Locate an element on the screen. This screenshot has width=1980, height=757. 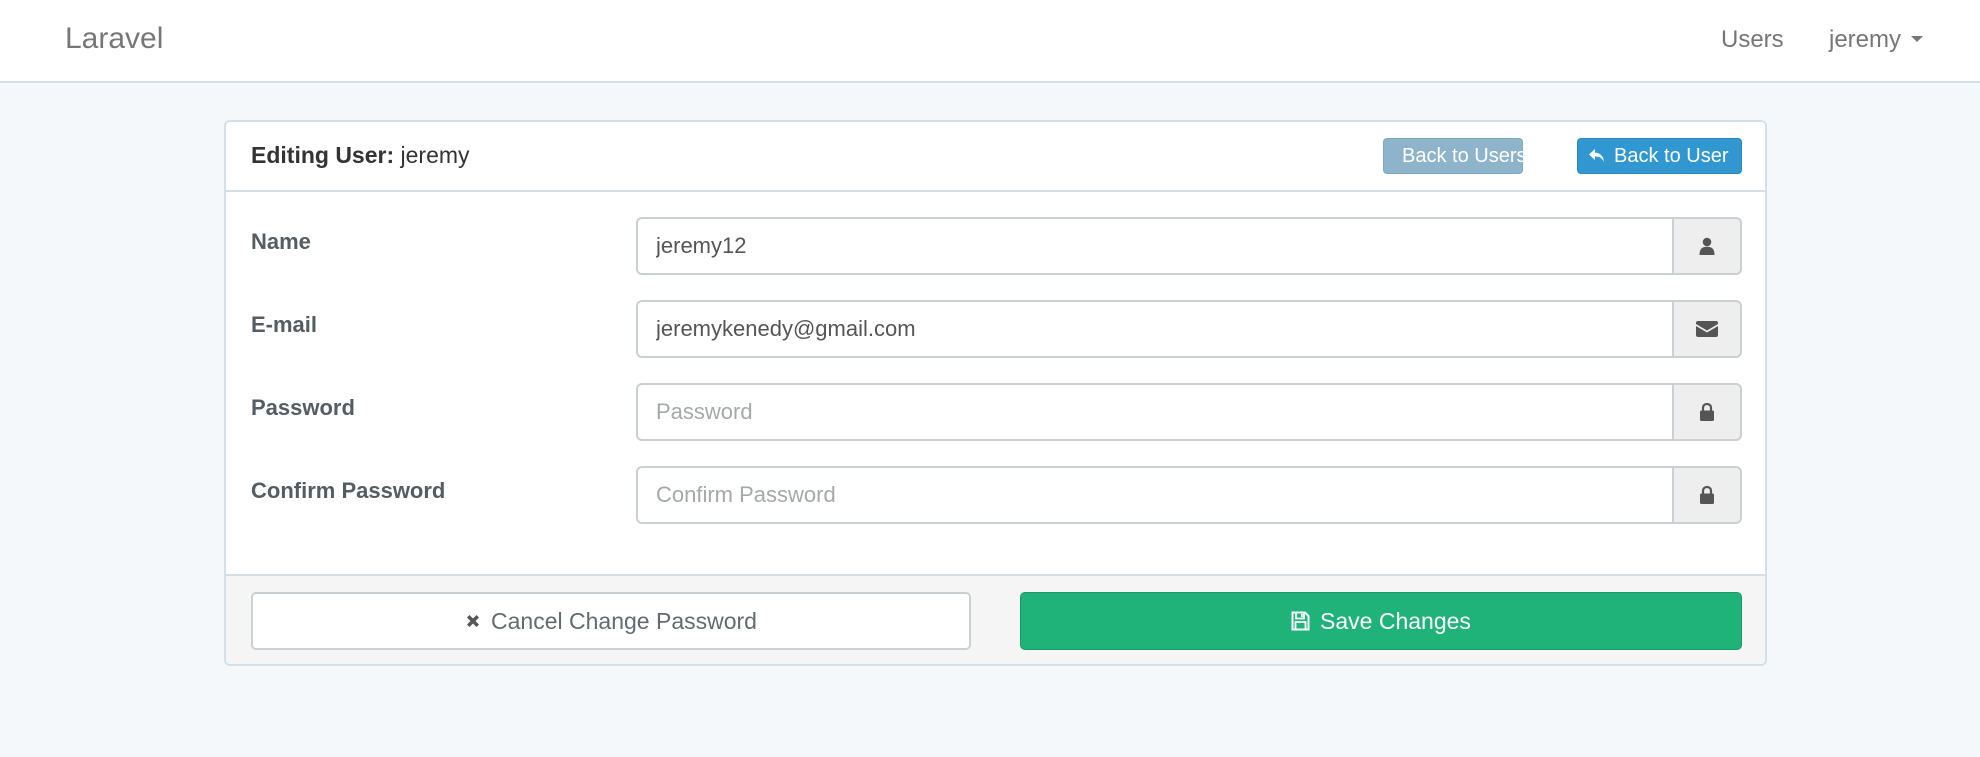
form-row-password: Password is located at coordinates (995, 413).